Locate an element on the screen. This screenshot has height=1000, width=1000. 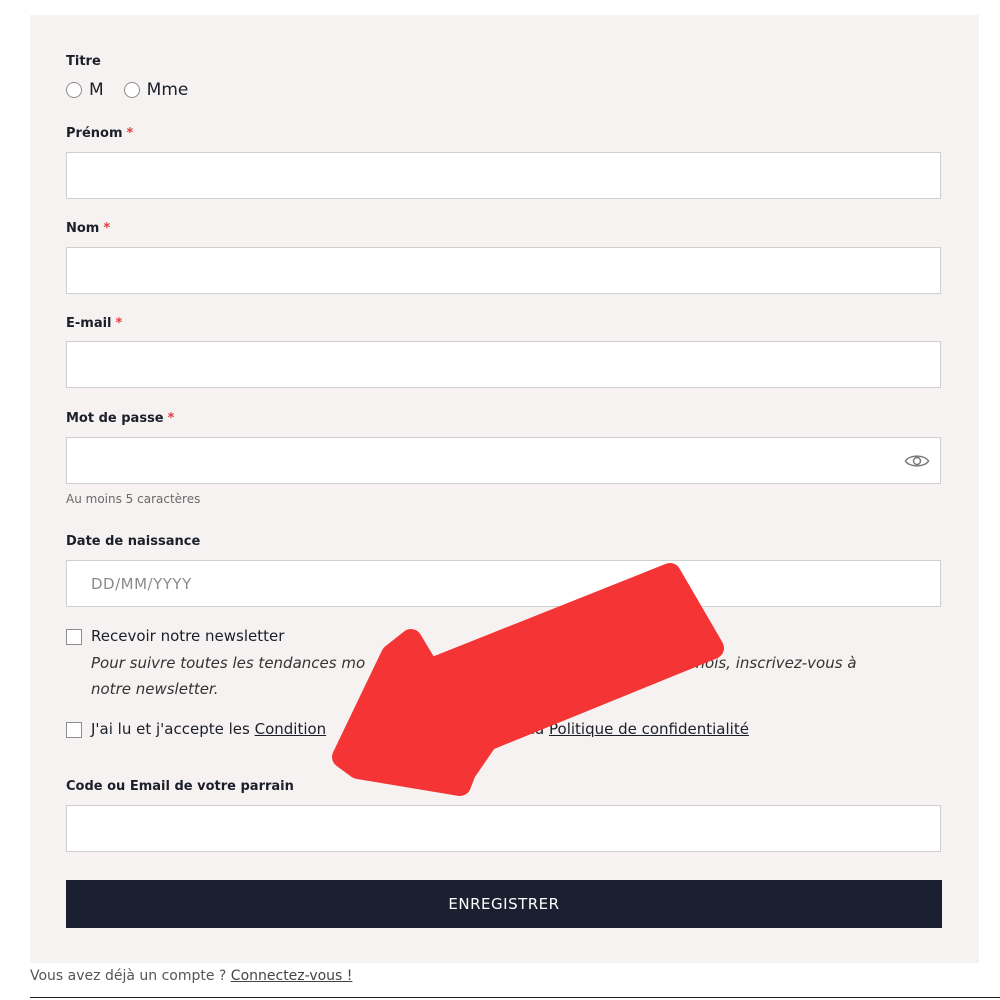
referral-label: Code ou Email de votre parrain is located at coordinates (180, 786).